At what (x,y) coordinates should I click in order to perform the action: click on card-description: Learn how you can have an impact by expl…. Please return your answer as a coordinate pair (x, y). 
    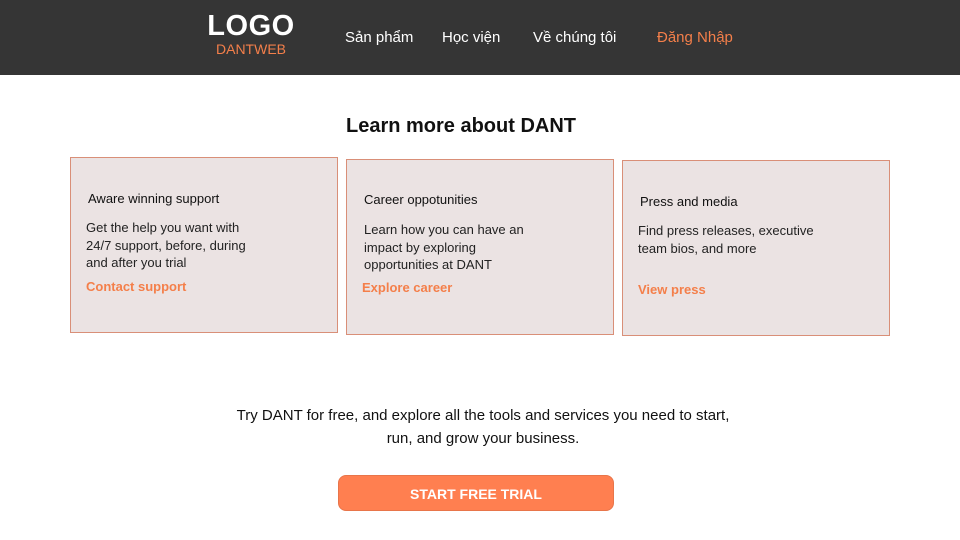
    Looking at the image, I should click on (459, 247).